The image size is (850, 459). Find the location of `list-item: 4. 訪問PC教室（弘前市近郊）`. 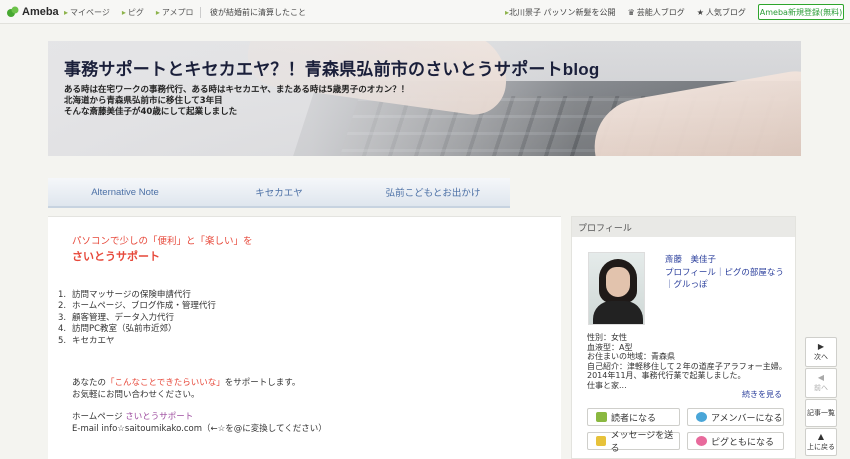

list-item: 4. 訪問PC教室（弘前市近郊） is located at coordinates (137, 329).